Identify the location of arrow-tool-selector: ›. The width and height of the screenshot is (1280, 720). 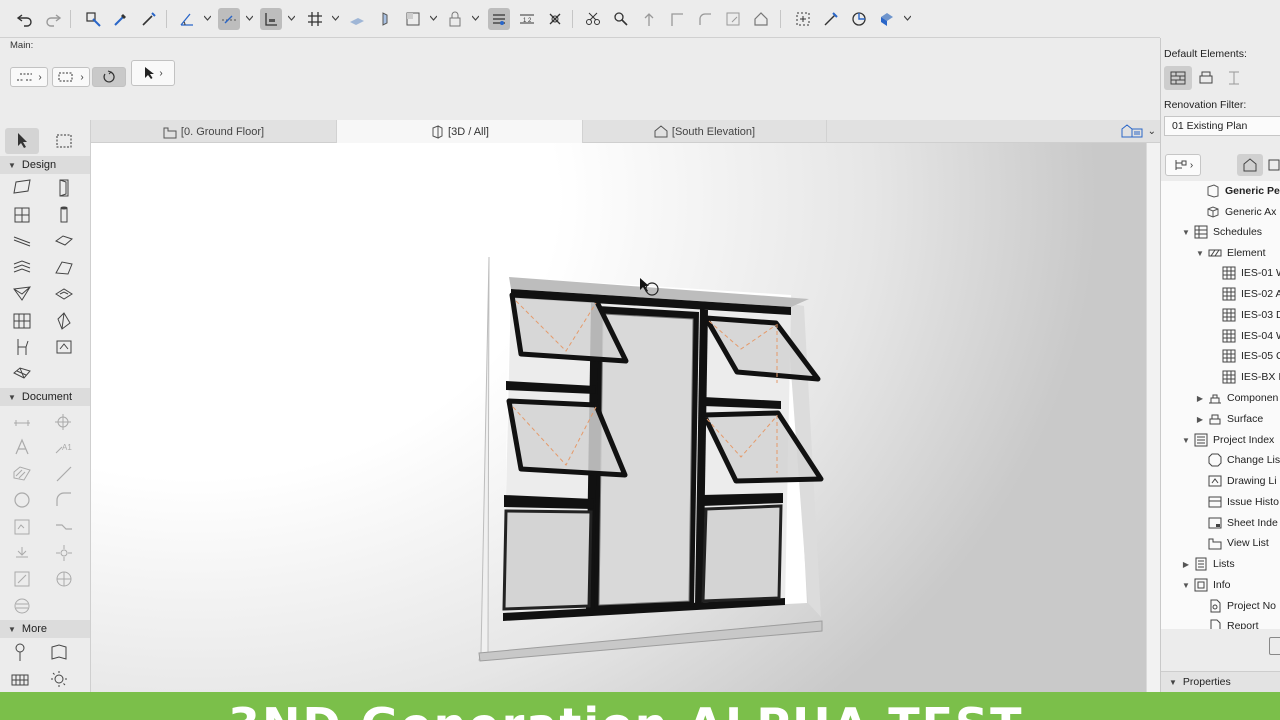
(153, 73).